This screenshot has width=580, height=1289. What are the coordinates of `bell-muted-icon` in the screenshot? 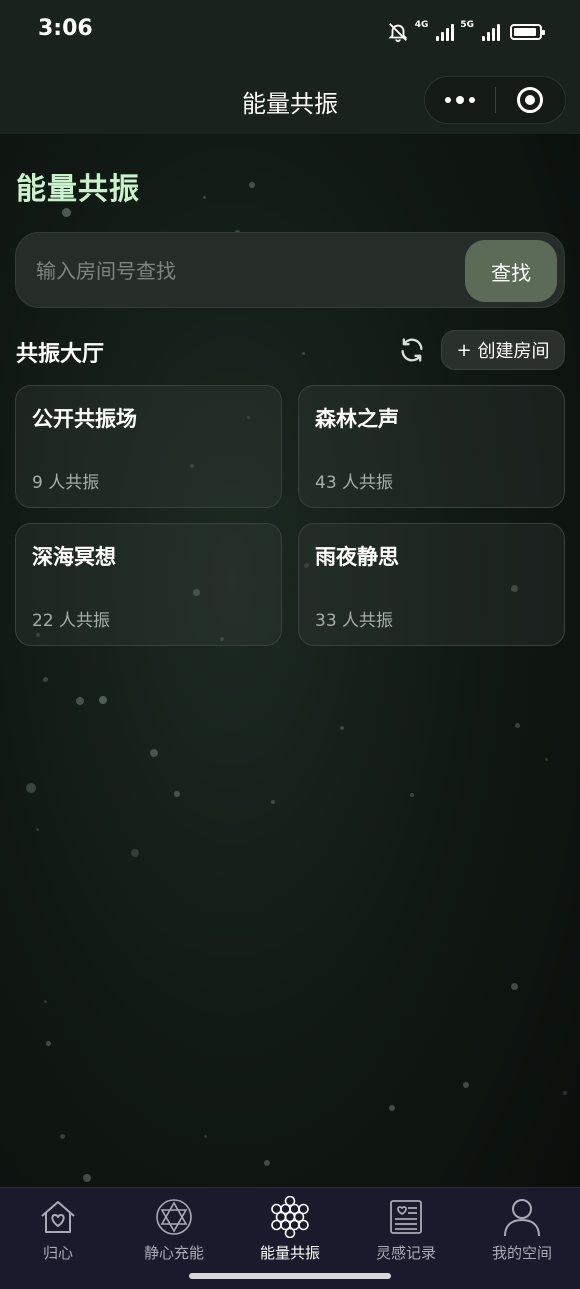 It's located at (398, 33).